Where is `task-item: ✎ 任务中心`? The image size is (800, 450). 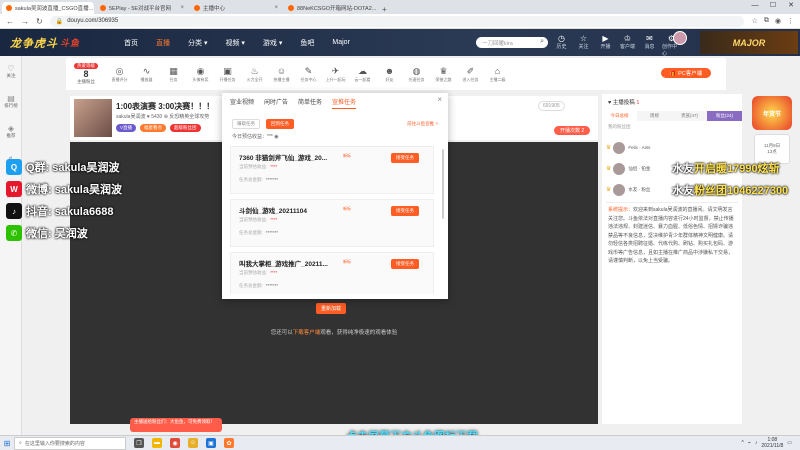
task-item: ✎ 任务中心 is located at coordinates (308, 74).